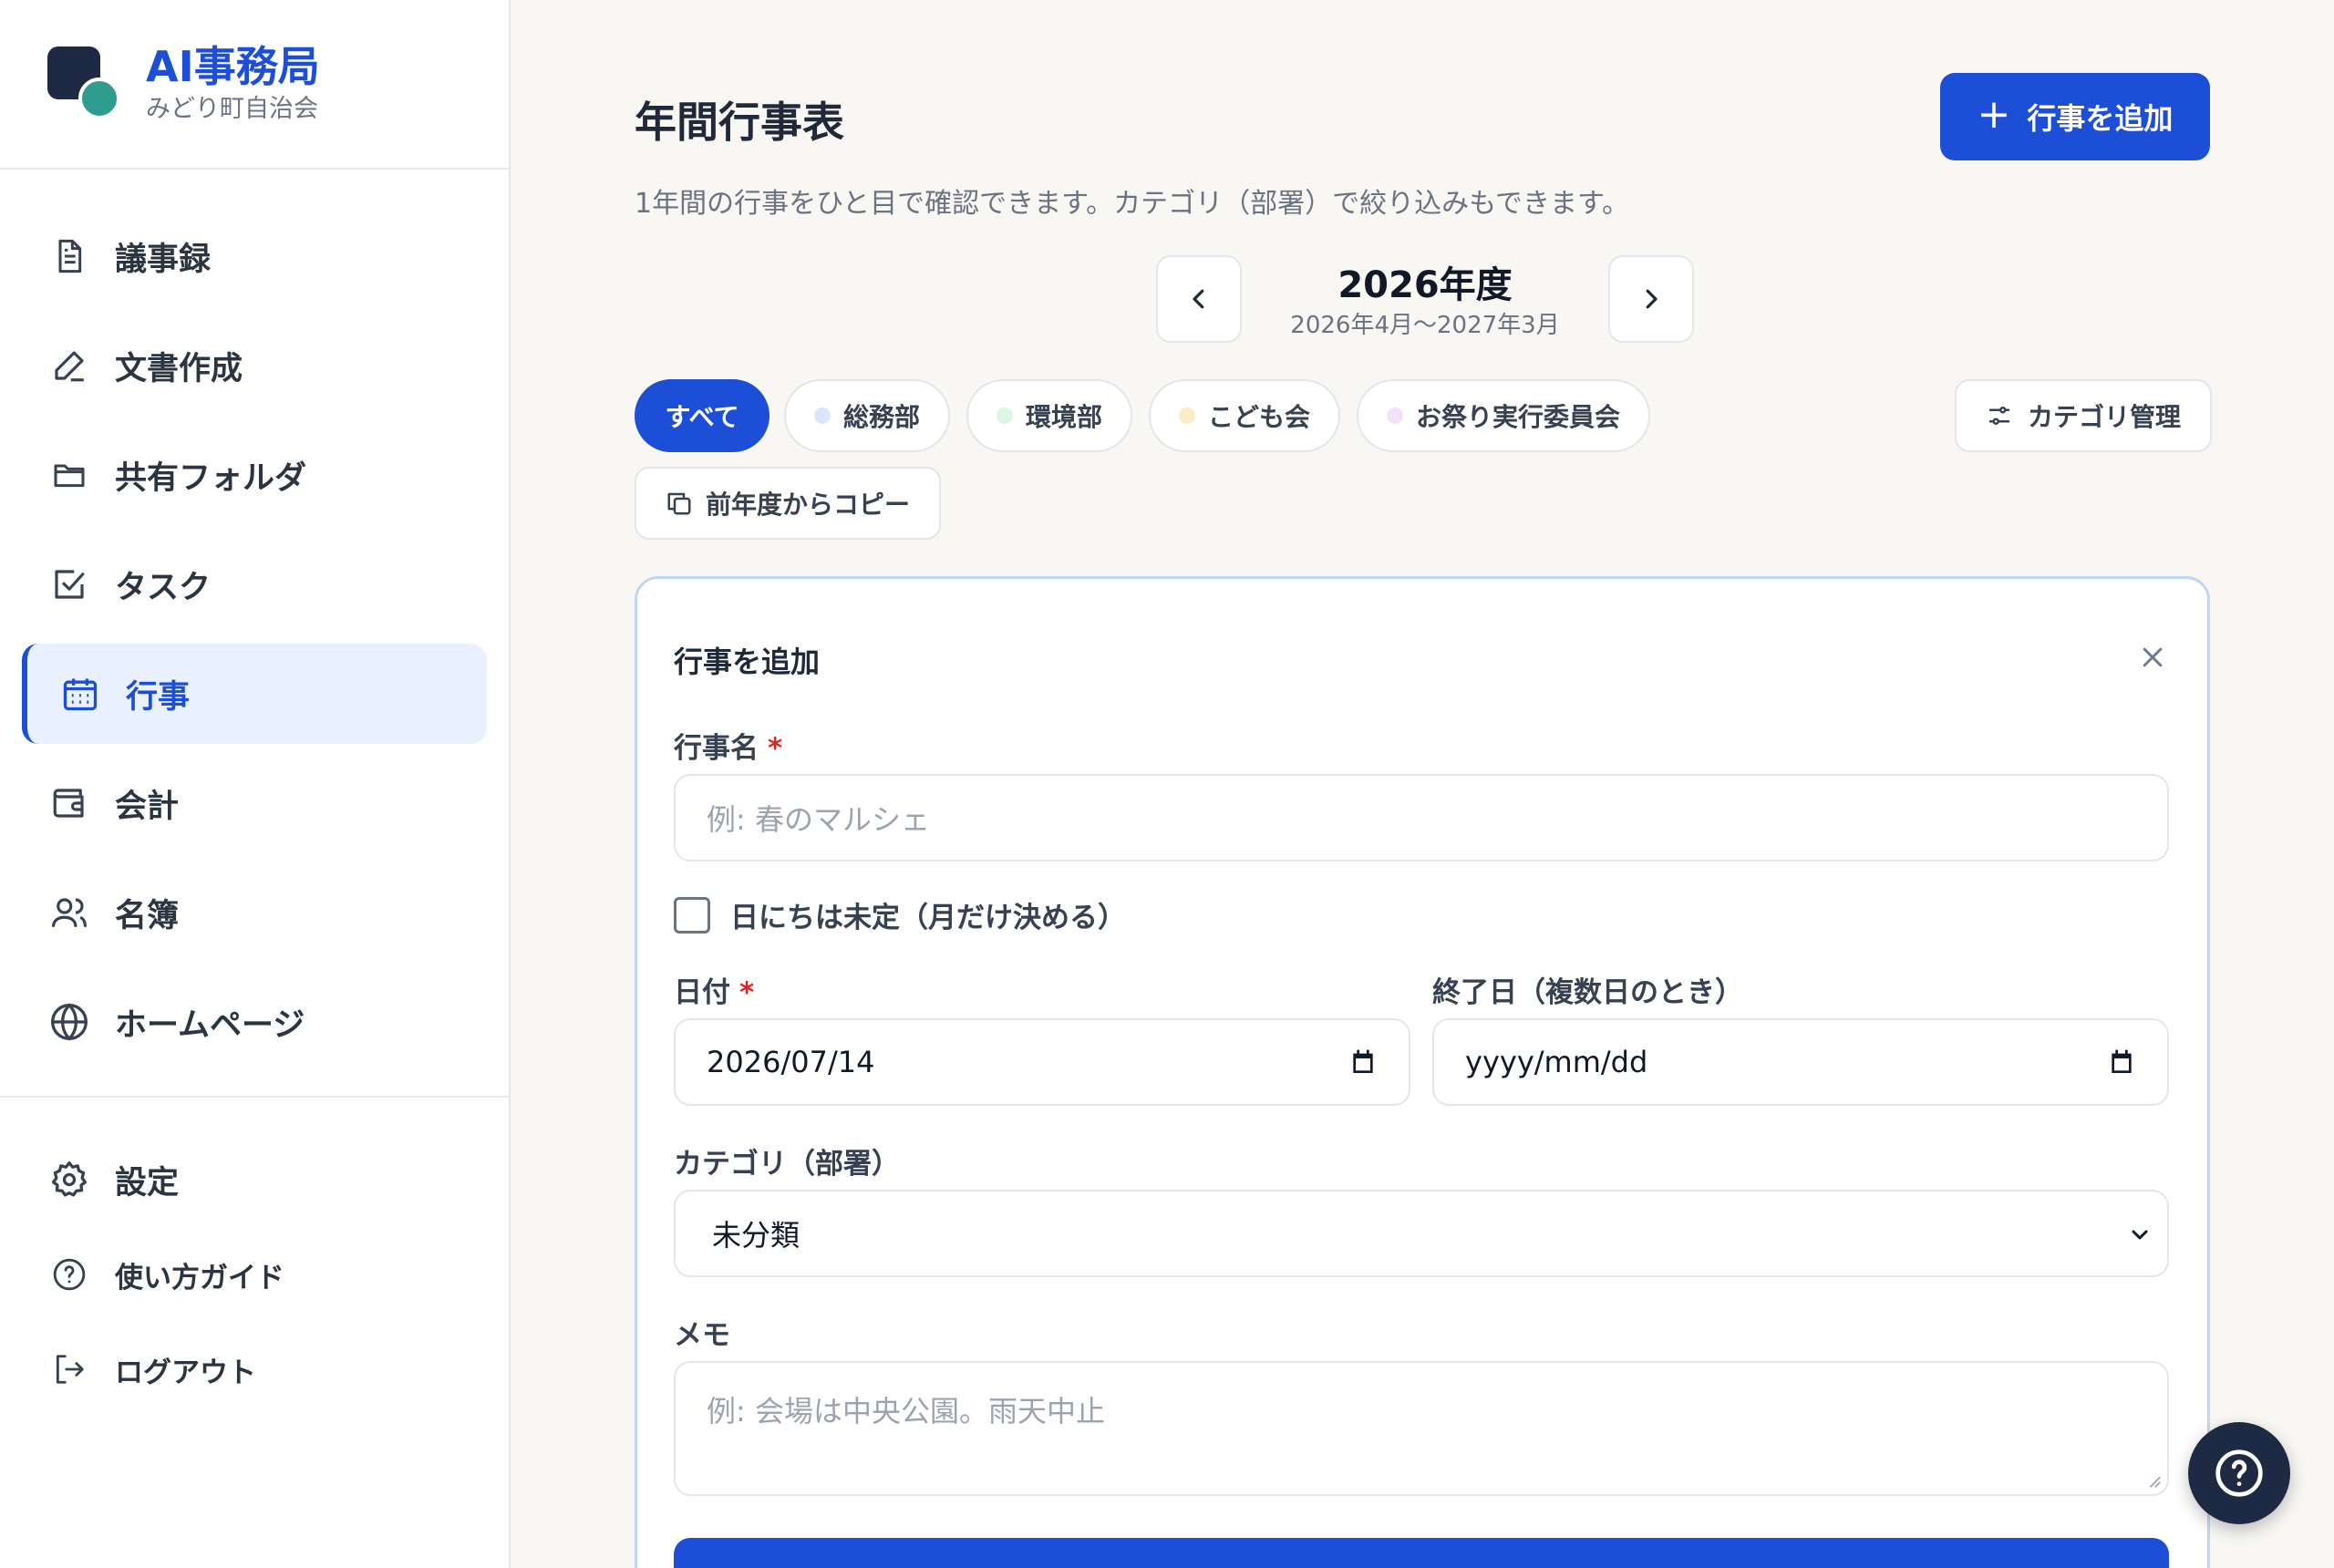  What do you see at coordinates (69, 256) in the screenshot?
I see `document-icon` at bounding box center [69, 256].